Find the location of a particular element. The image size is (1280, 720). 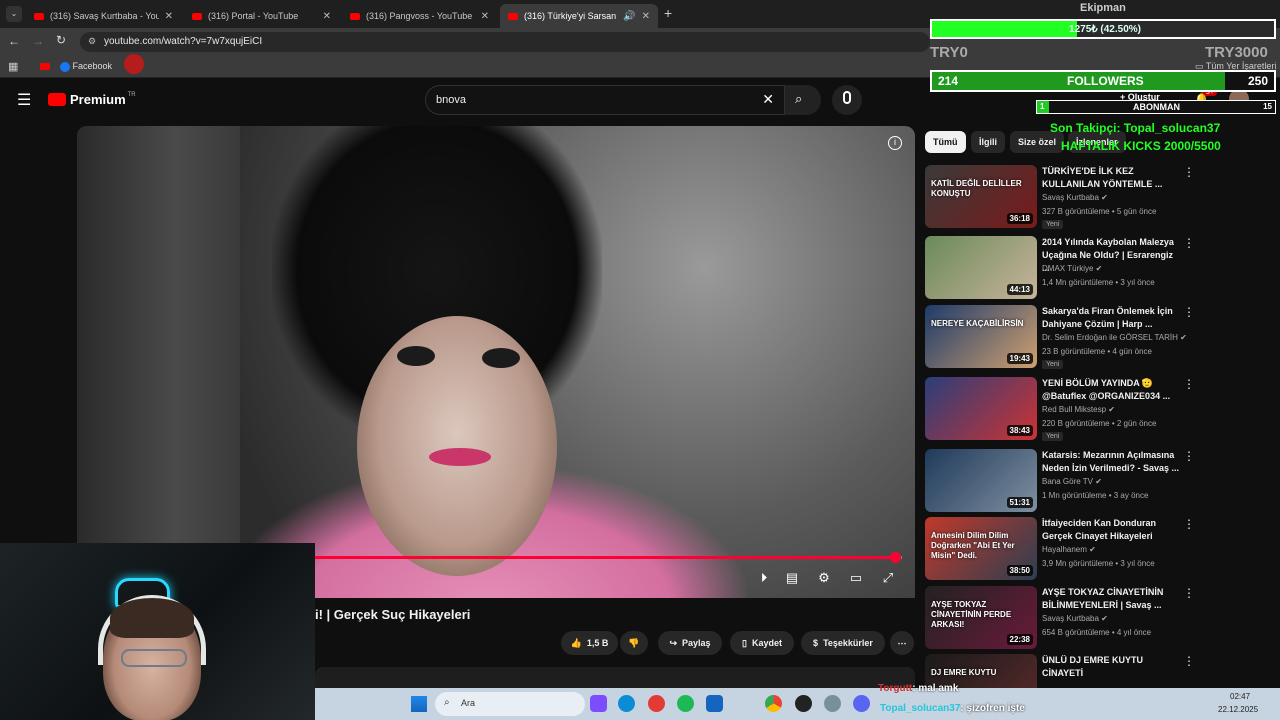

video-thumbnail: 51:31 is located at coordinates (981, 480).